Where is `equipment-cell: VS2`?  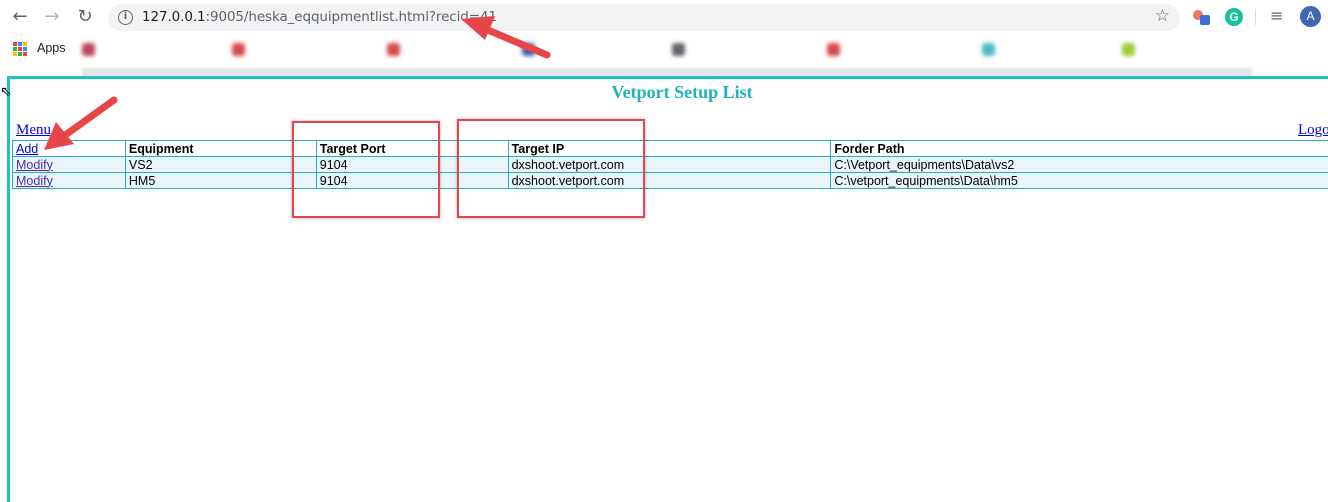 equipment-cell: VS2 is located at coordinates (220, 164).